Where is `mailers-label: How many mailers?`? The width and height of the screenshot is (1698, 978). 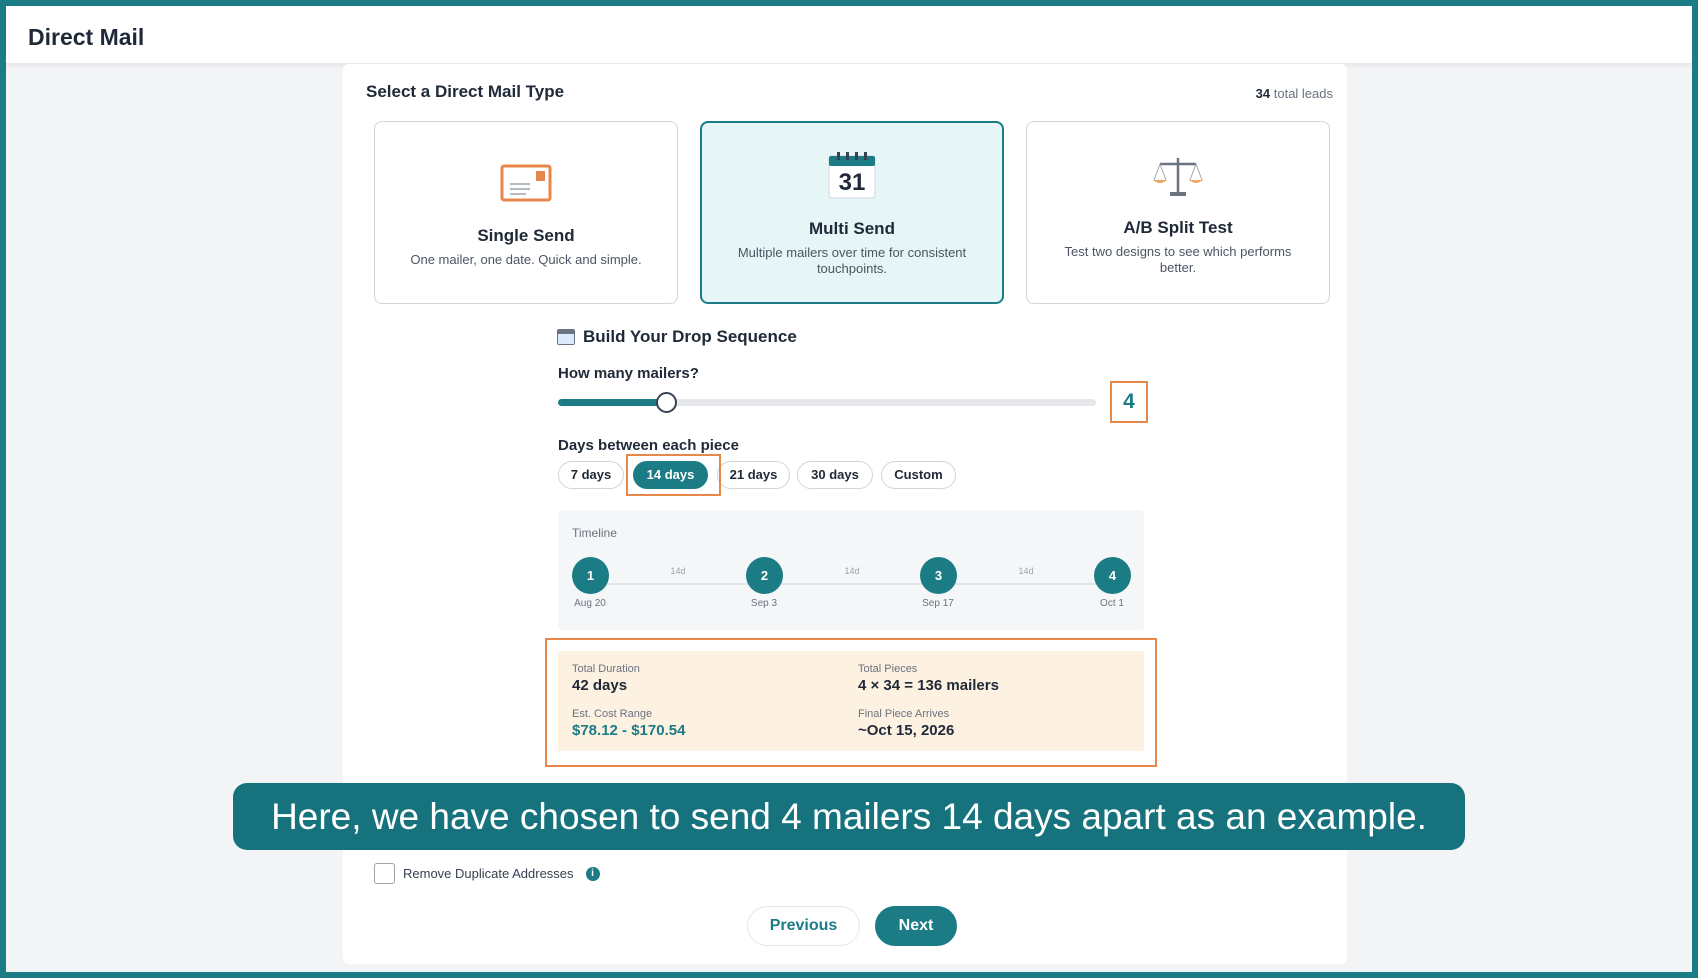 mailers-label: How many mailers? is located at coordinates (628, 373).